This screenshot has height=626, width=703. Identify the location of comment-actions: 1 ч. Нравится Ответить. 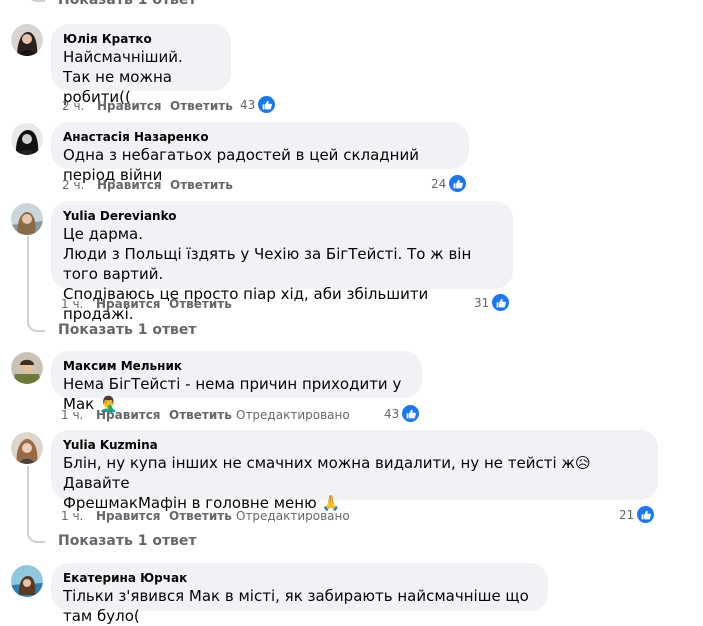
(148, 304).